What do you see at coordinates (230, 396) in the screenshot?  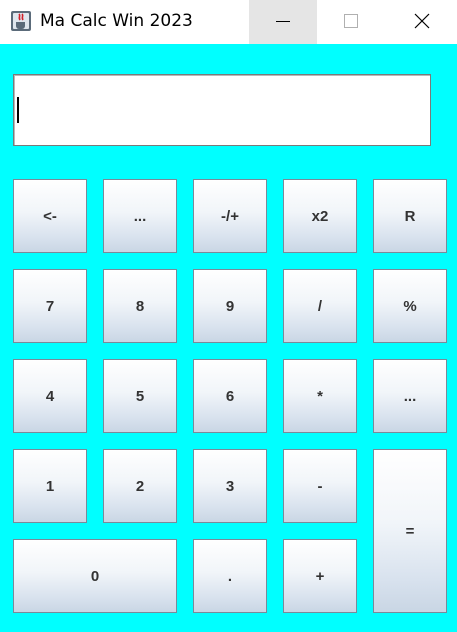 I see `digit-6-button: 6` at bounding box center [230, 396].